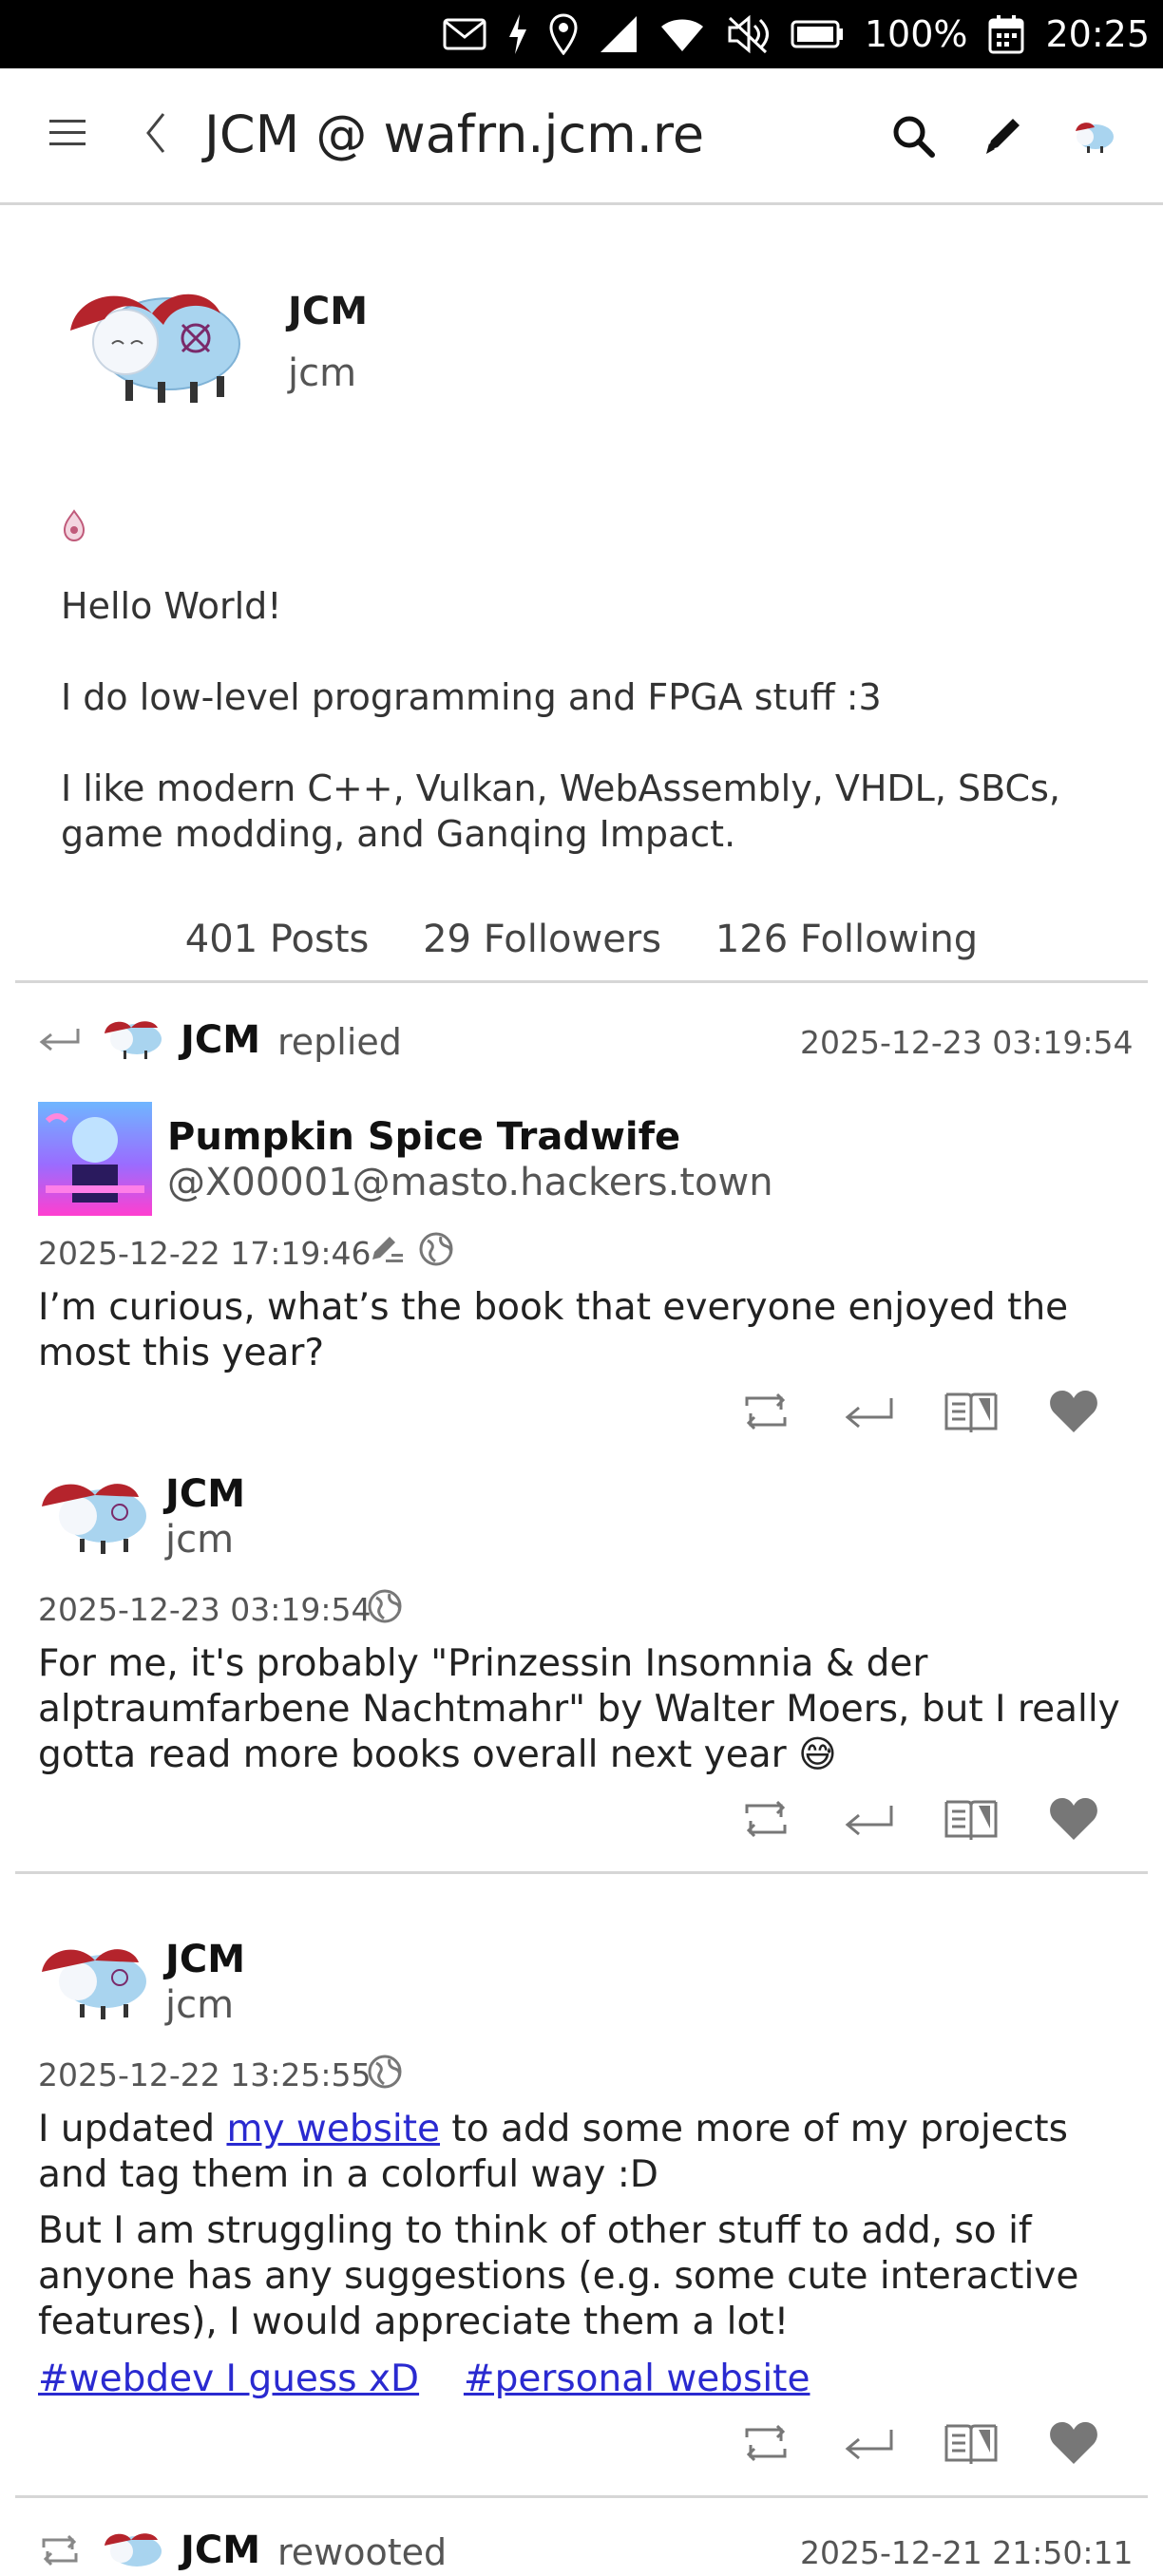 This screenshot has width=1163, height=2576. What do you see at coordinates (847, 939) in the screenshot?
I see `following-count: 126 Following` at bounding box center [847, 939].